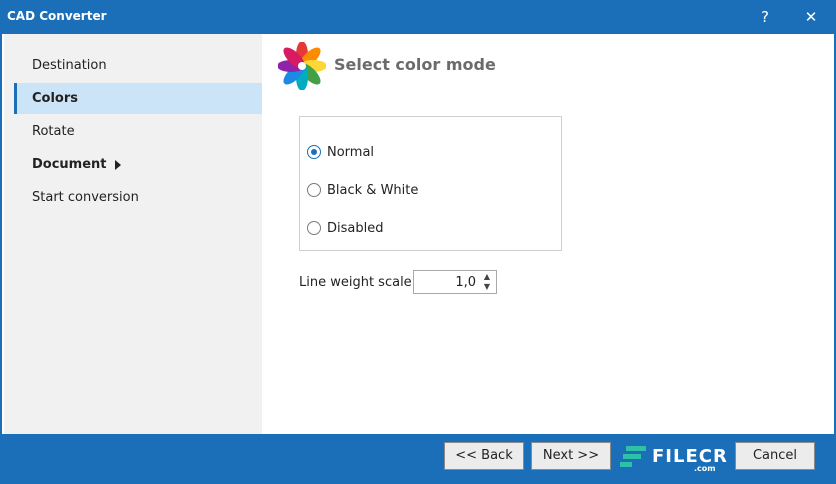 The image size is (836, 484). Describe the element at coordinates (138, 164) in the screenshot. I see `nav-item-document: Document` at that location.